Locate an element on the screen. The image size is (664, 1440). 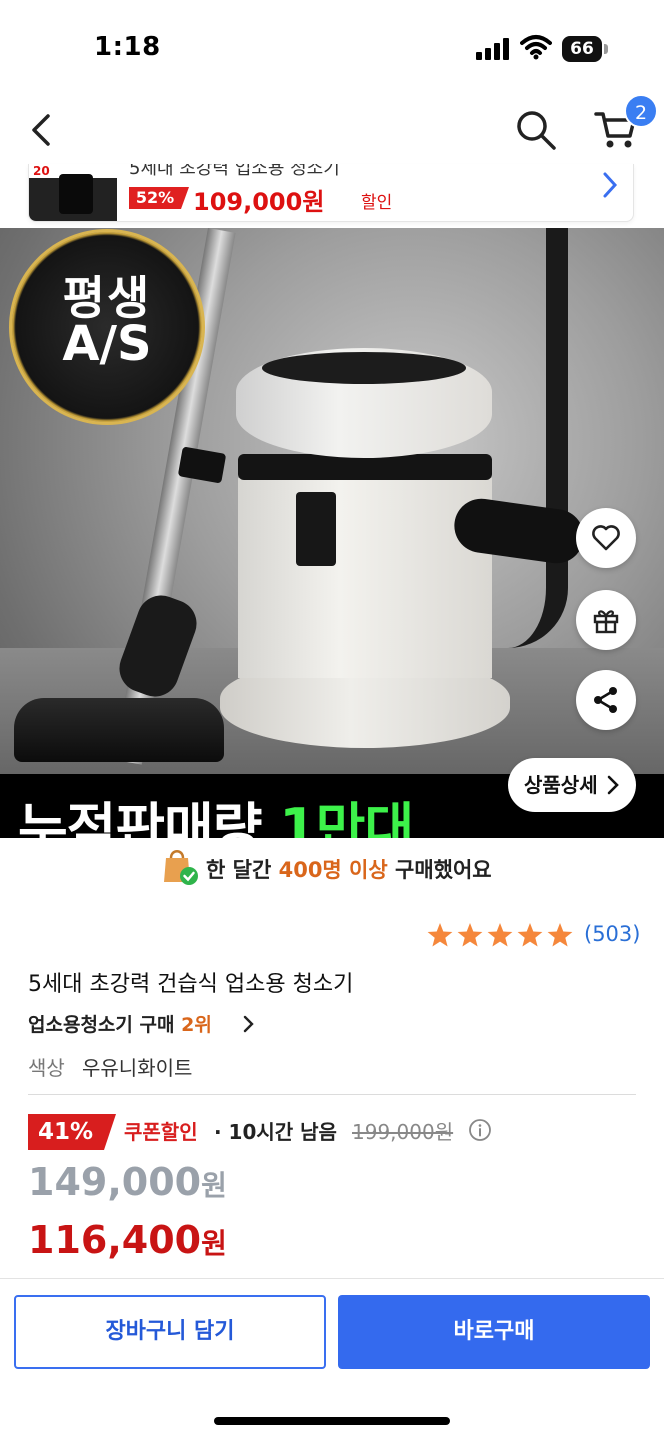
share-icon is located at coordinates (605, 700).